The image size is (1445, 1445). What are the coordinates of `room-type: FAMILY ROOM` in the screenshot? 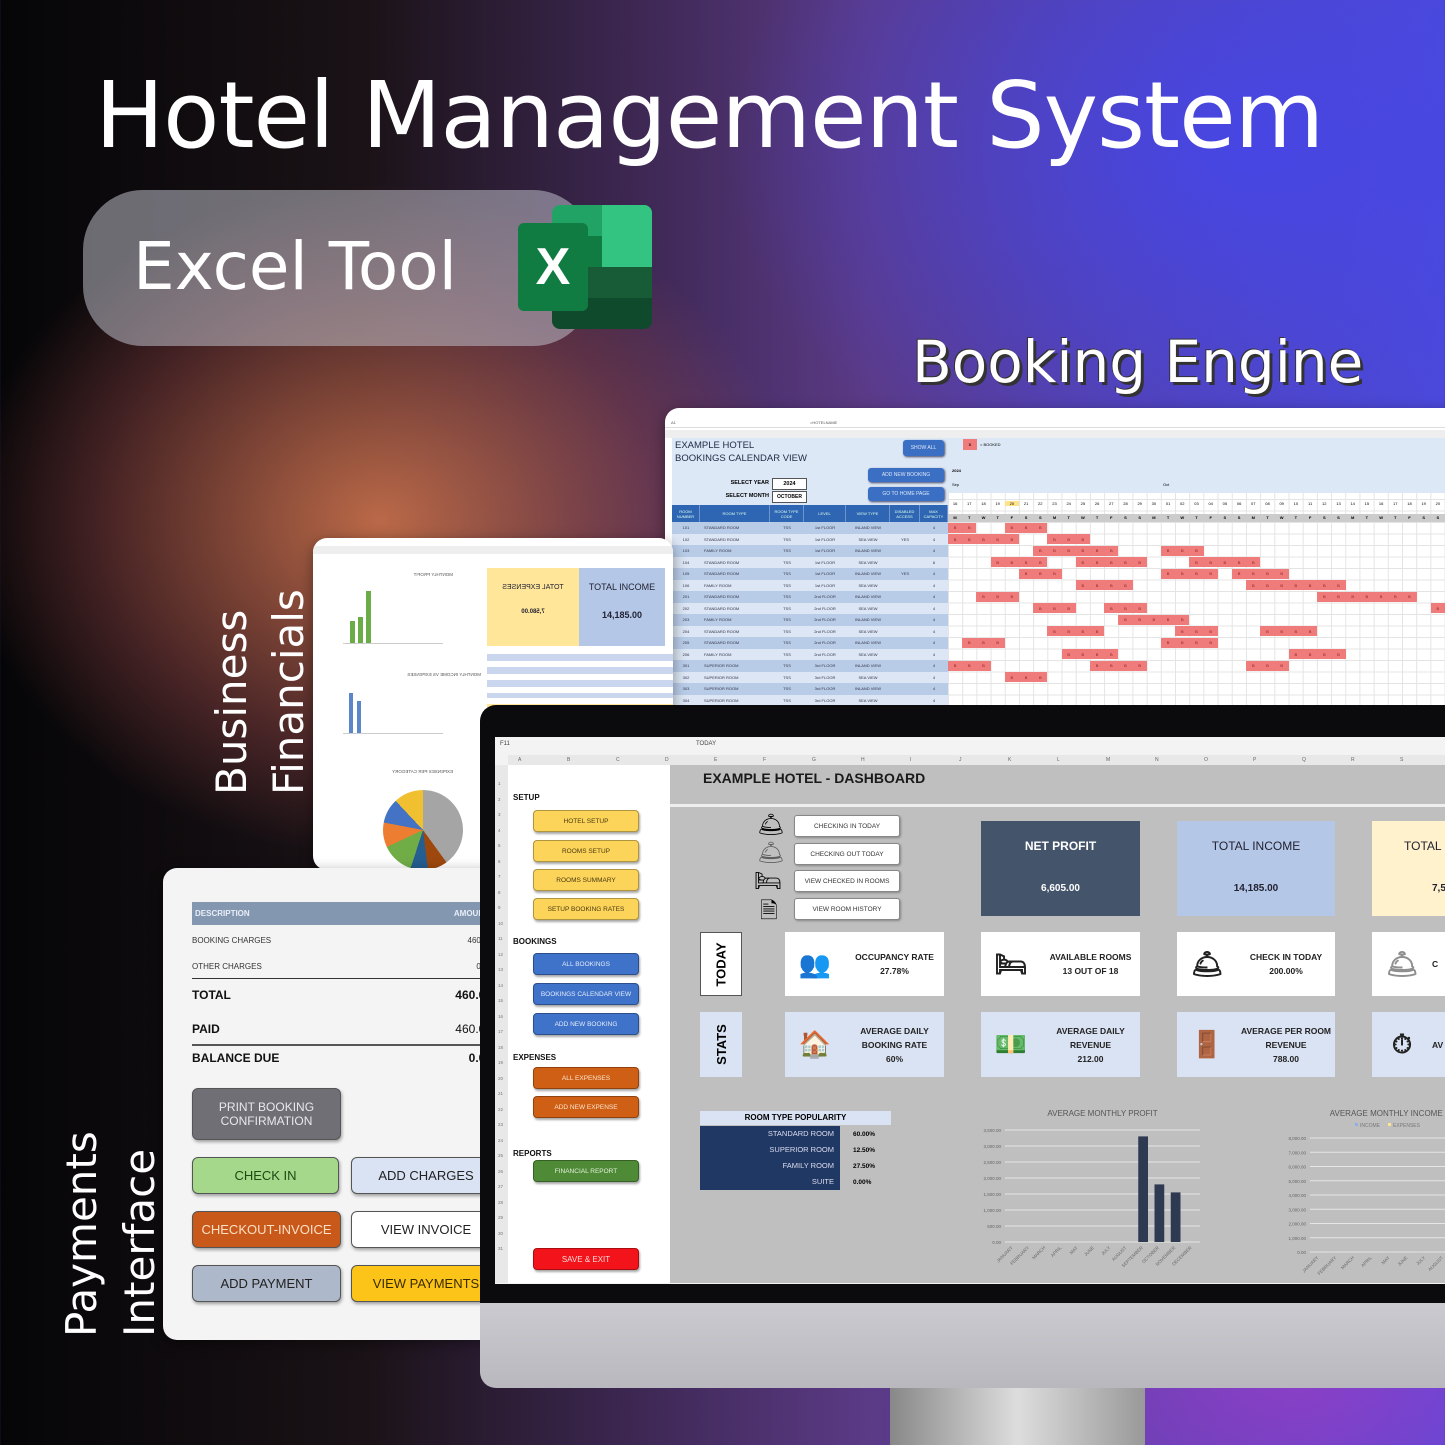 It's located at (718, 654).